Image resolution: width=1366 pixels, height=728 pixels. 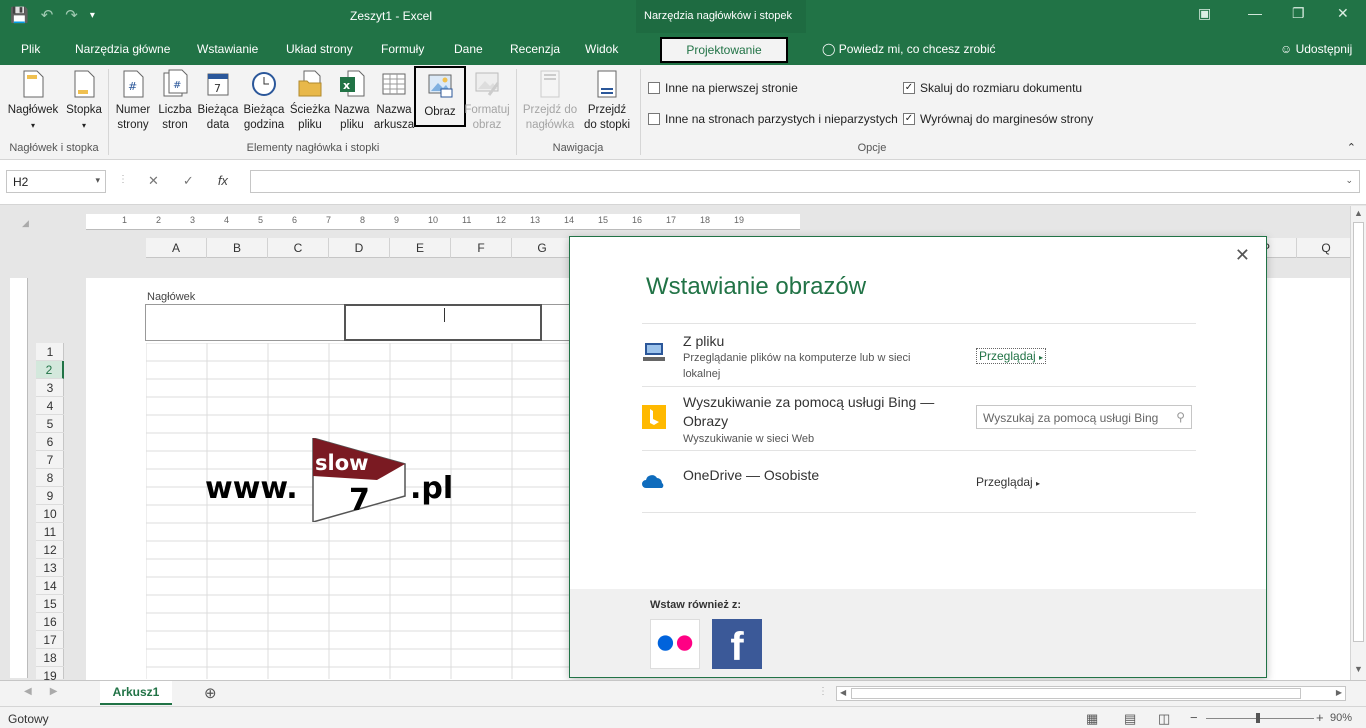 What do you see at coordinates (1358, 213) in the screenshot?
I see `scroll-up-icon: ▲` at bounding box center [1358, 213].